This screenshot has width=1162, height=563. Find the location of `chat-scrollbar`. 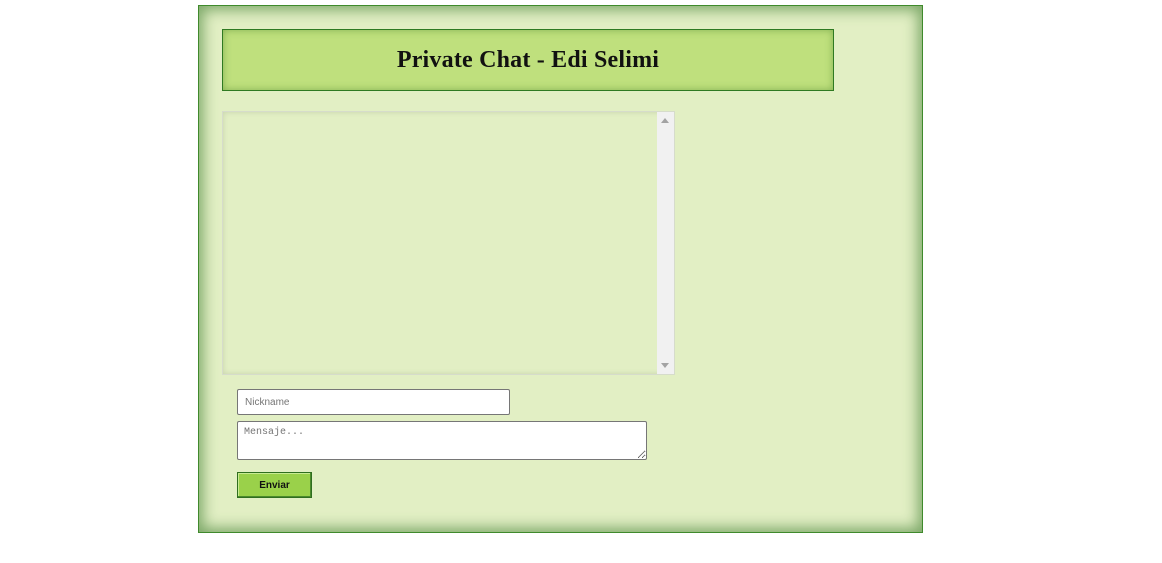

chat-scrollbar is located at coordinates (665, 243).